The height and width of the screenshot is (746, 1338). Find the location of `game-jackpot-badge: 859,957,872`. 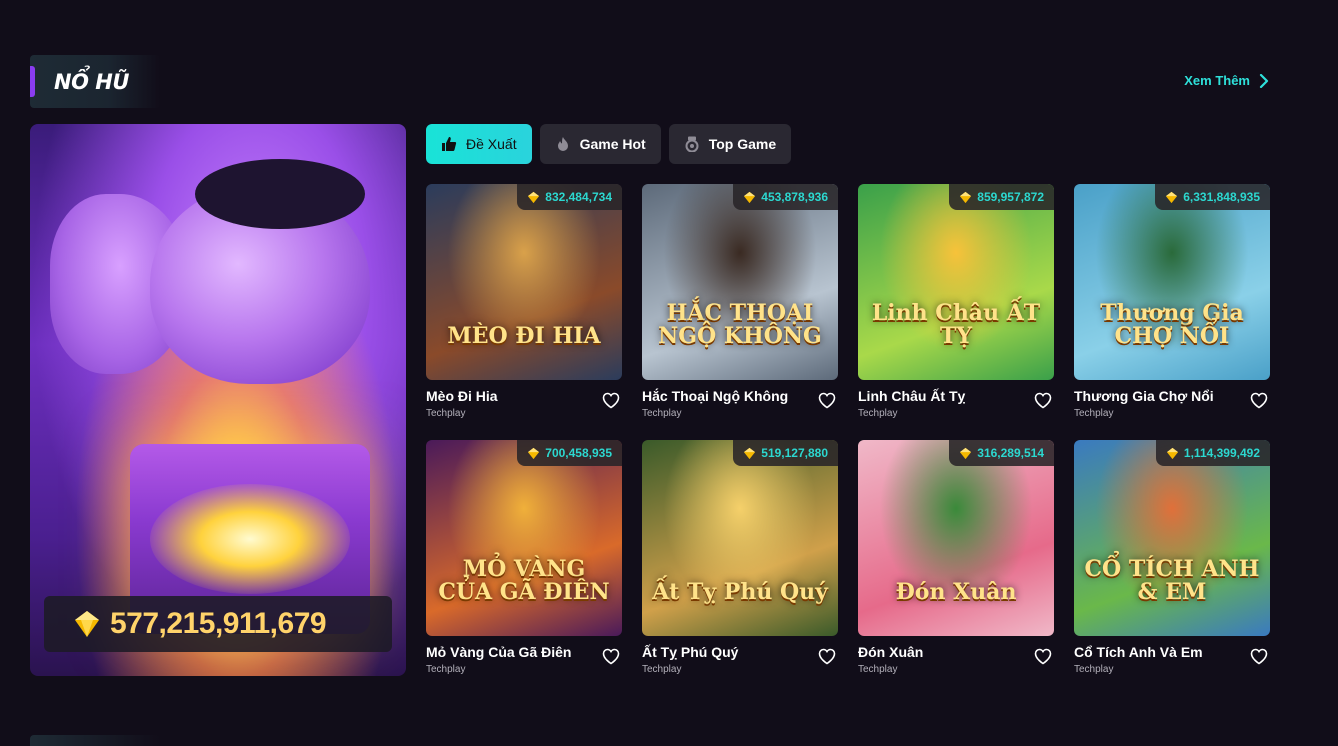

game-jackpot-badge: 859,957,872 is located at coordinates (1001, 197).